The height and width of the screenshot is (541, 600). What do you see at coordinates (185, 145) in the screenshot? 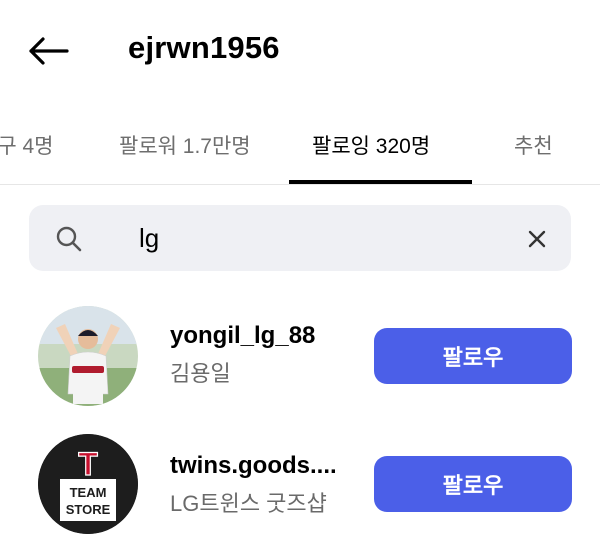
I see `tab-followers: 팔로워 1.7만명` at bounding box center [185, 145].